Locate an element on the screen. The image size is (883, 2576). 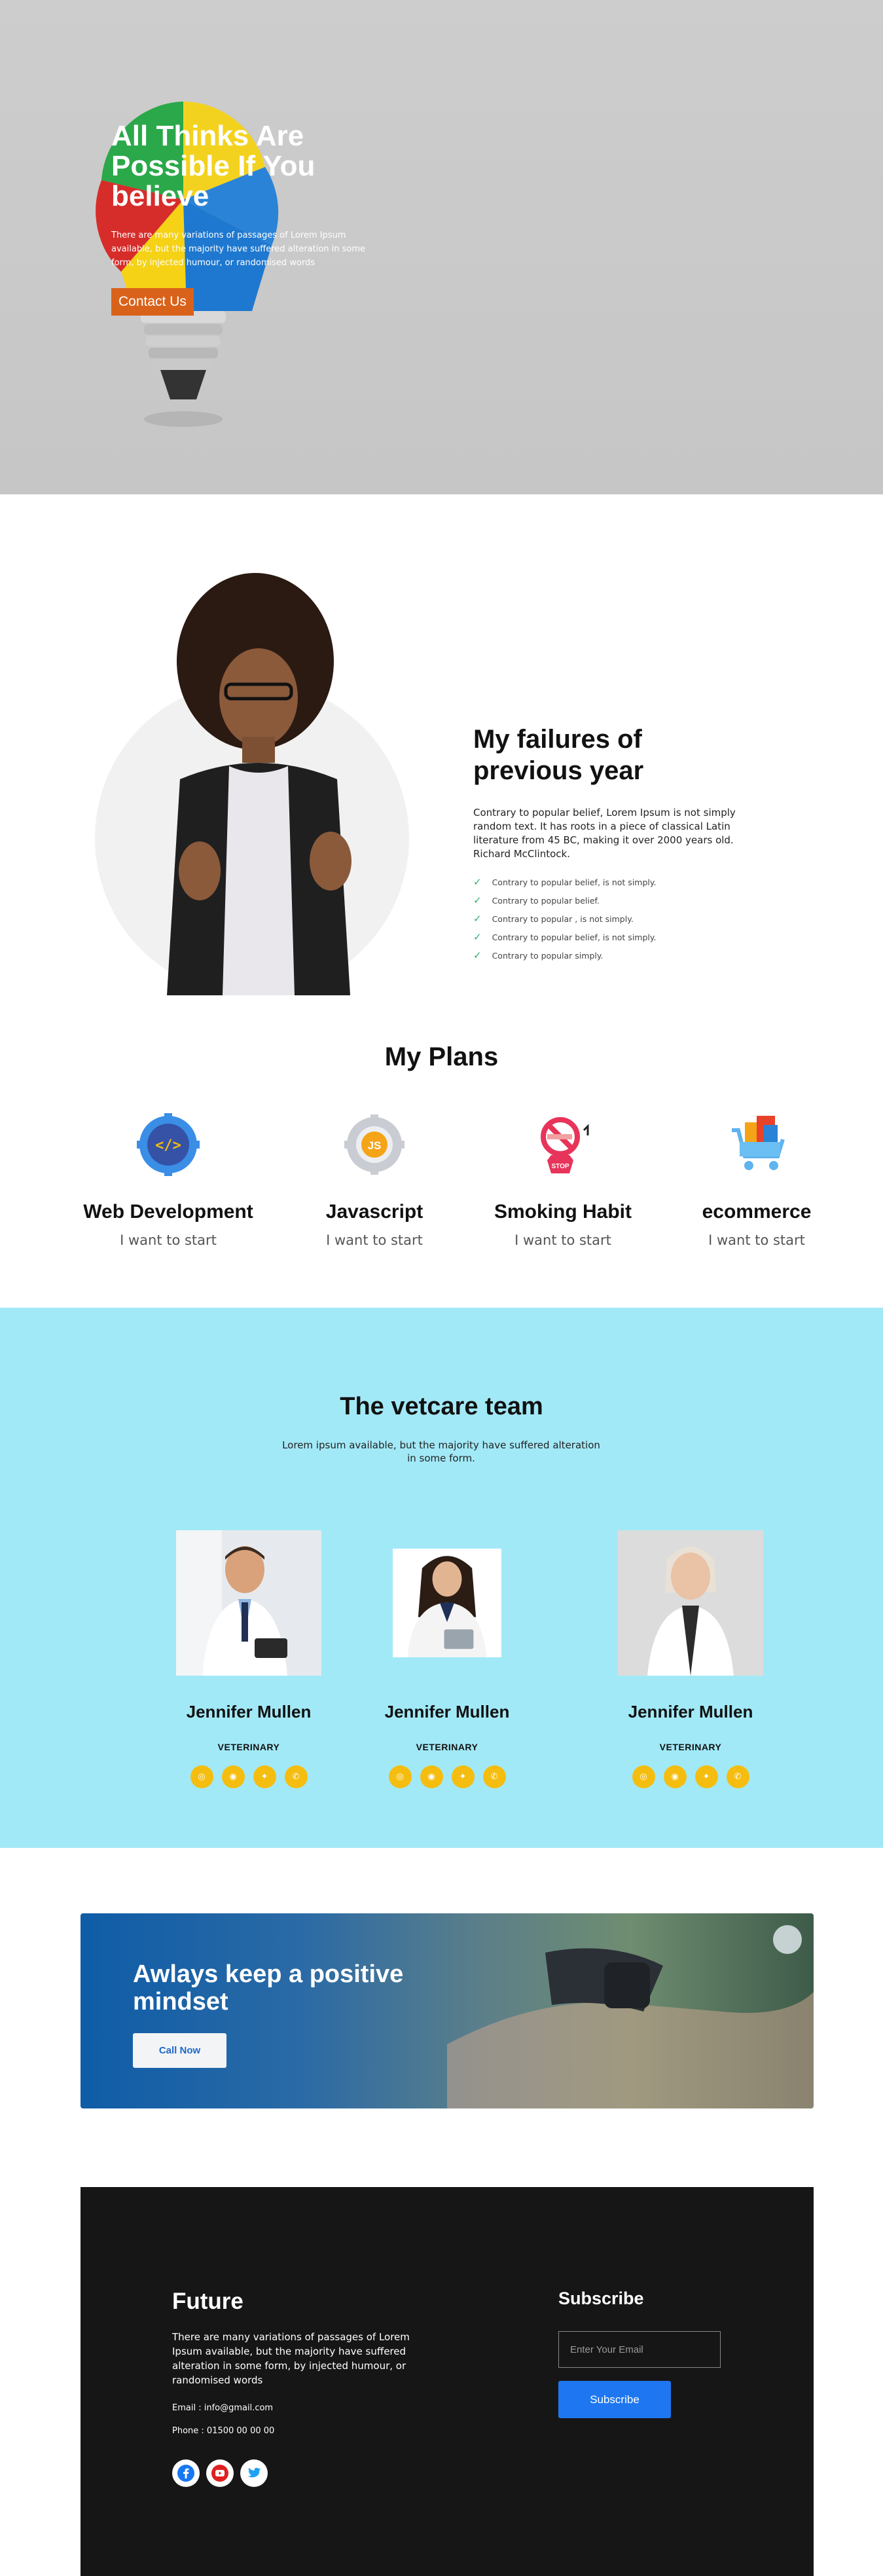
plan-card-web-development: </> Web Development I want to start is located at coordinates (168, 1180).